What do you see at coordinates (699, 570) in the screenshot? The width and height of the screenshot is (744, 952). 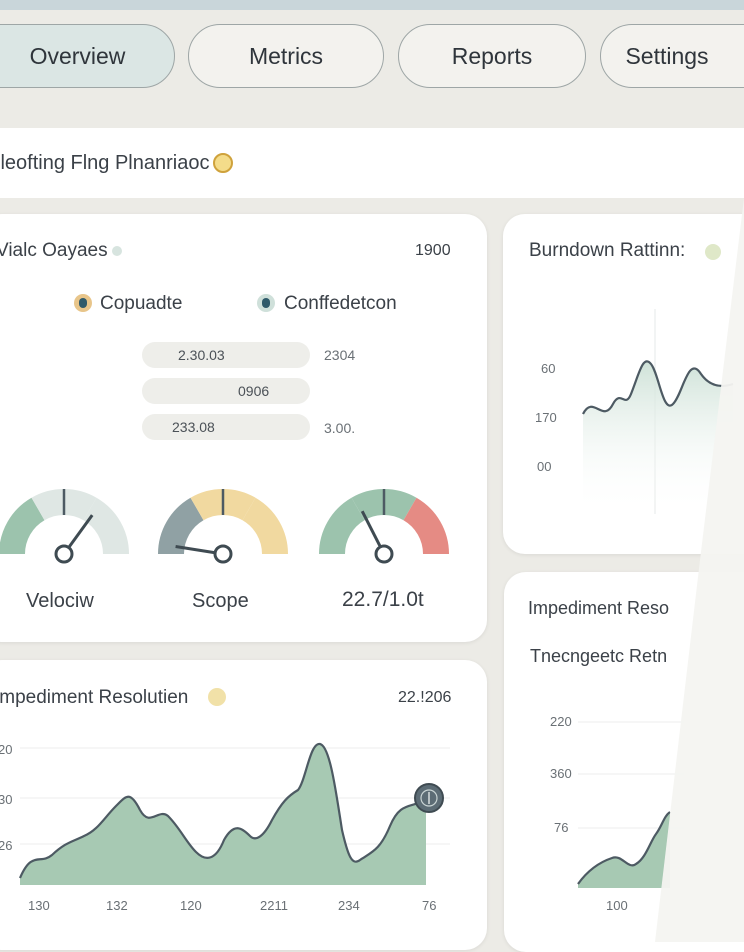 I see `overlay-sheet` at bounding box center [699, 570].